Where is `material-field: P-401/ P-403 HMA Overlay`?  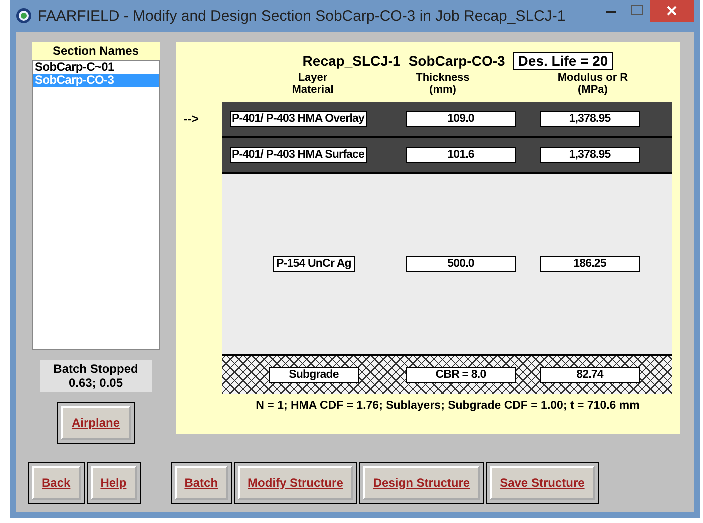
material-field: P-401/ P-403 HMA Overlay is located at coordinates (298, 119).